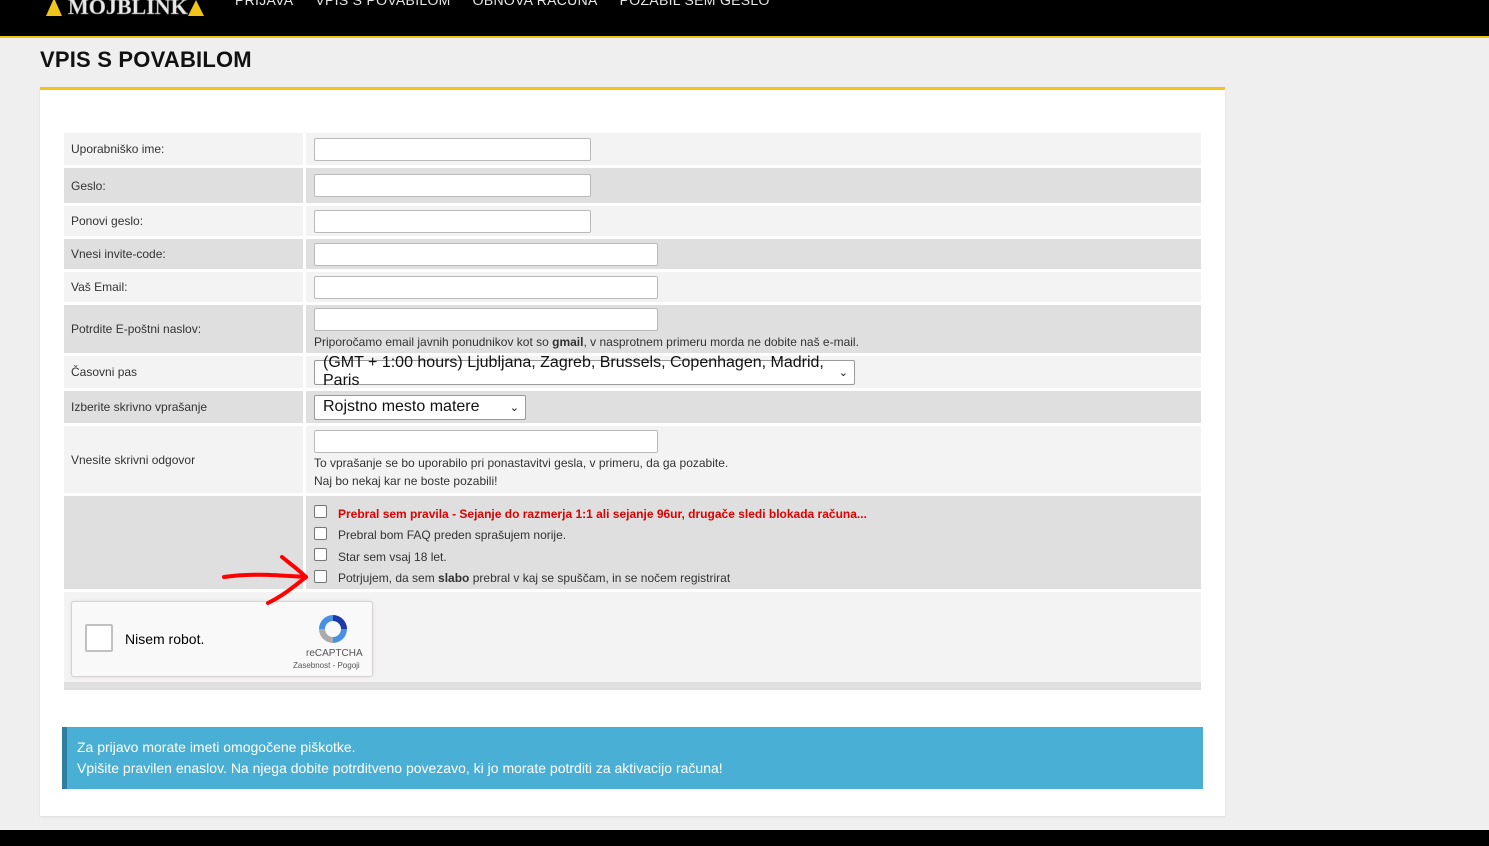 The height and width of the screenshot is (846, 1489). I want to click on email-label: Vaš Email:, so click(185, 287).